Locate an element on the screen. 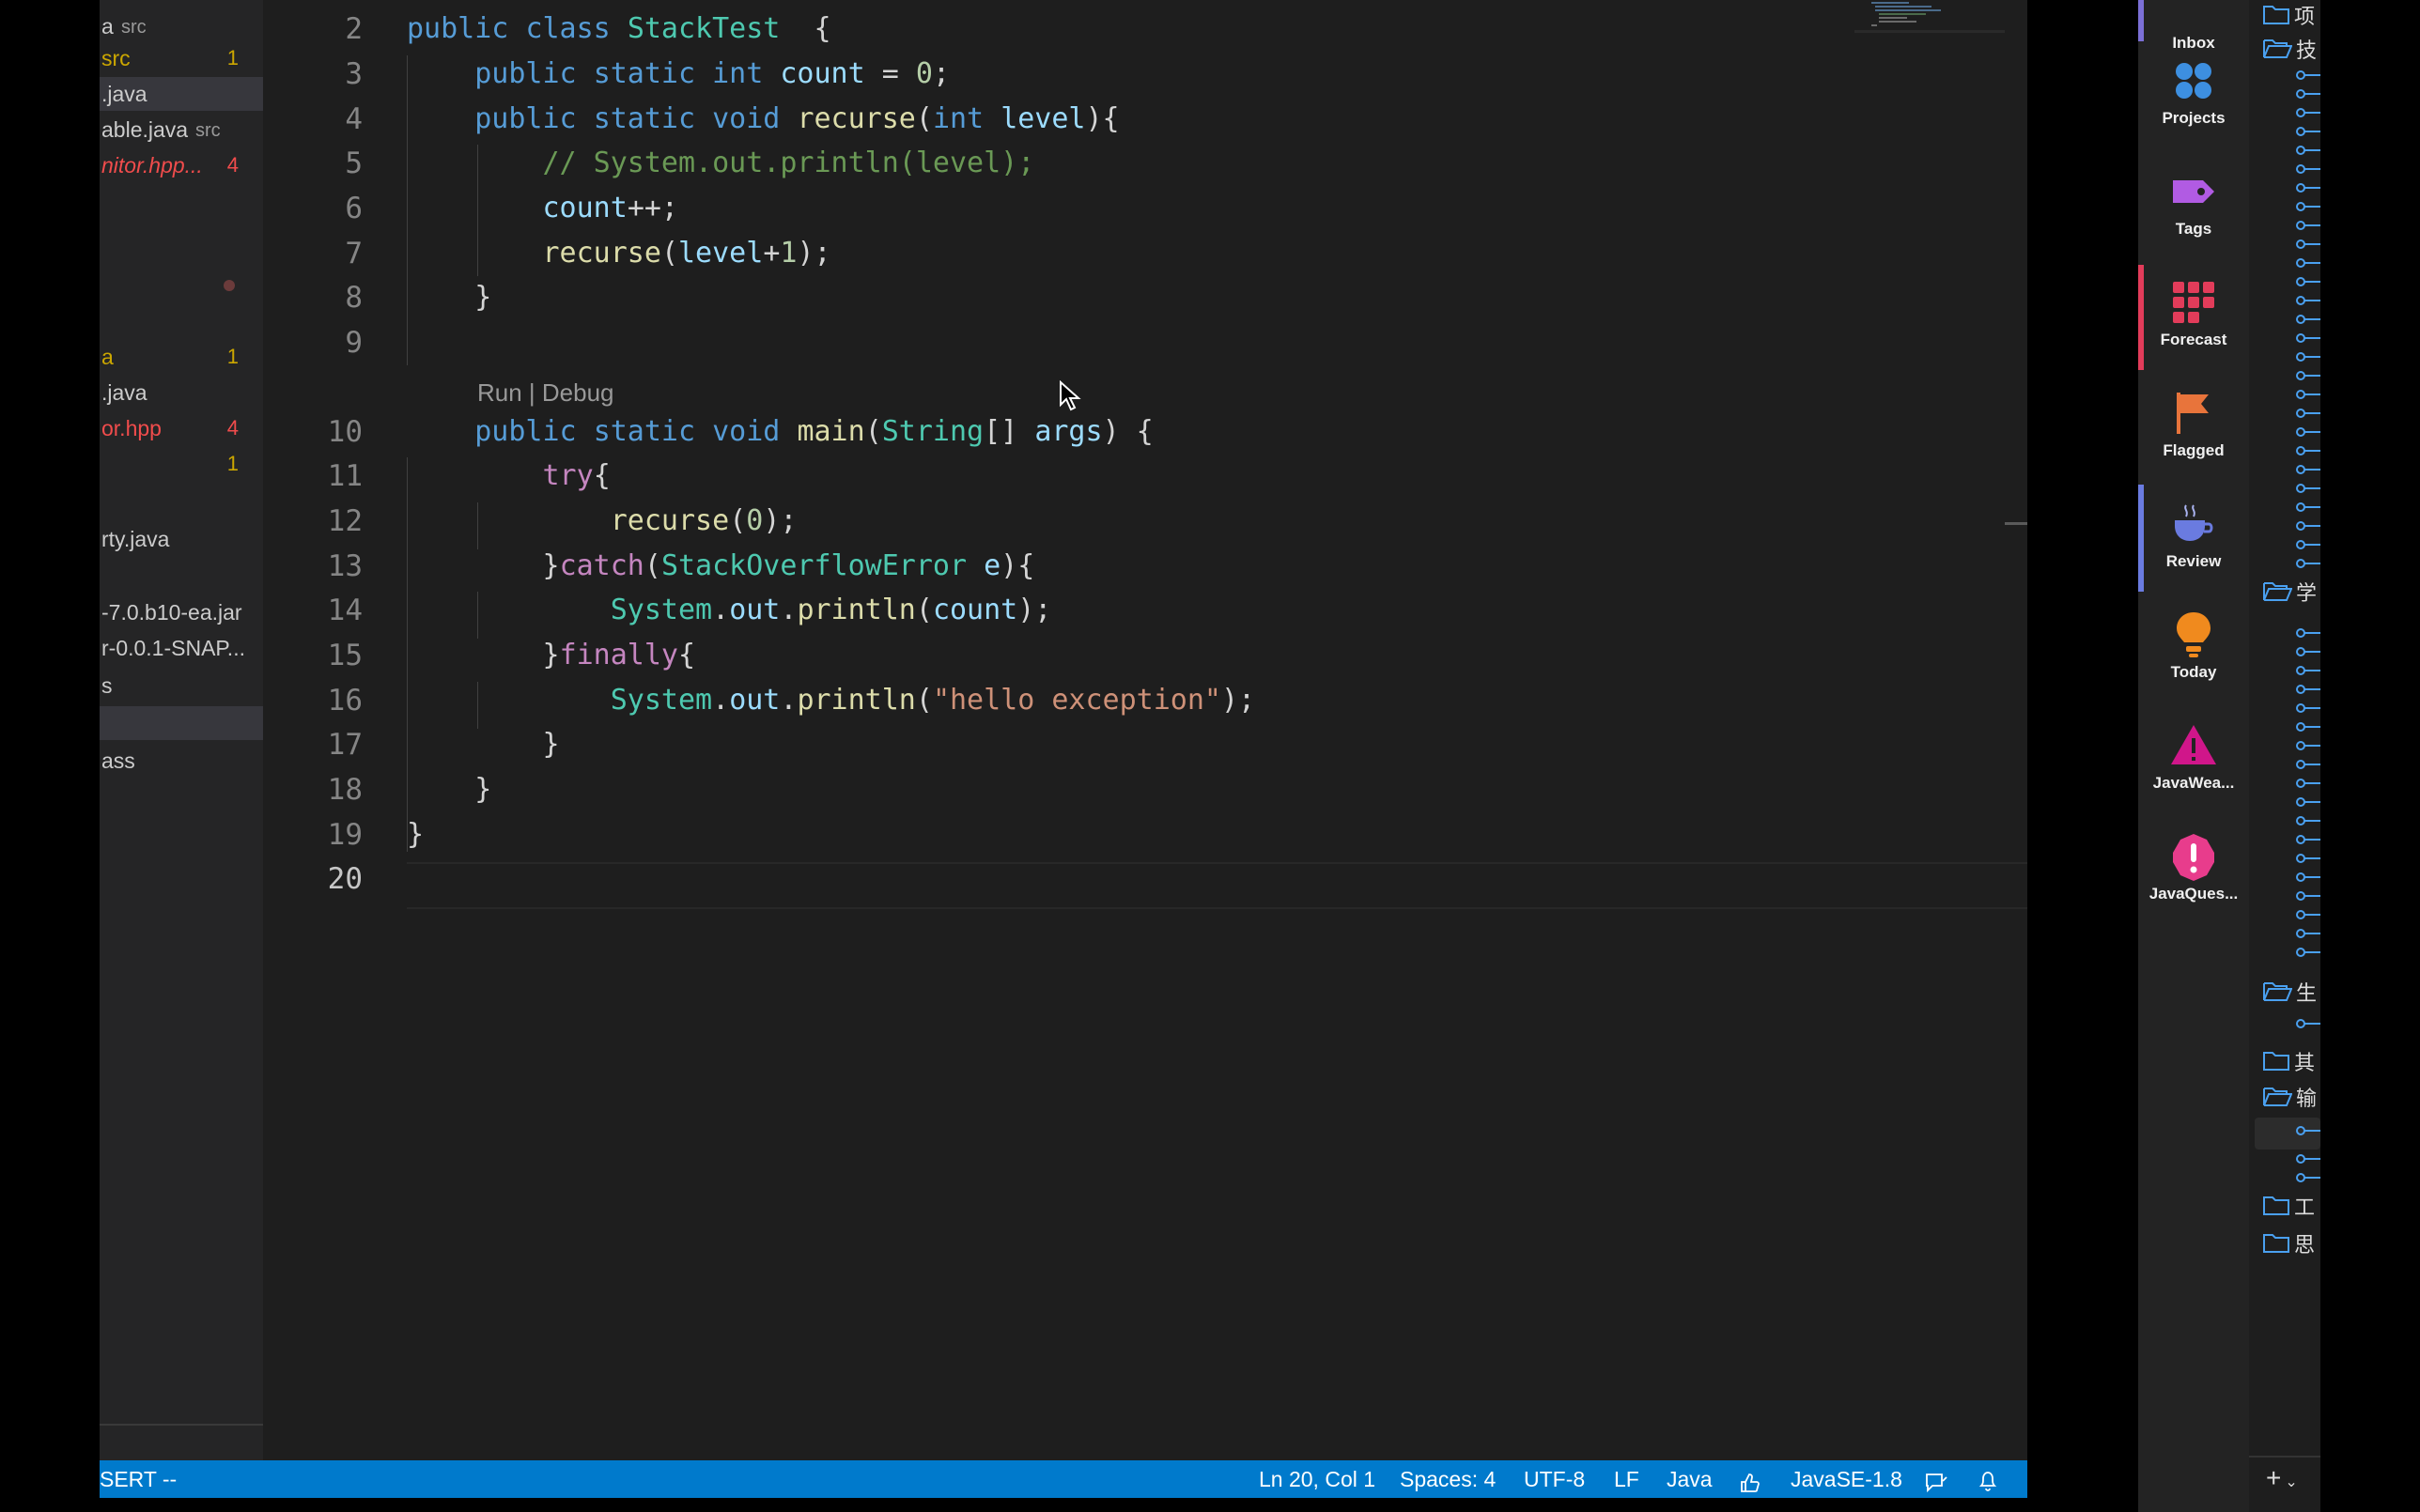 The image size is (2420, 1512). sidebar-file-item: or.hpp 4 is located at coordinates (181, 428).